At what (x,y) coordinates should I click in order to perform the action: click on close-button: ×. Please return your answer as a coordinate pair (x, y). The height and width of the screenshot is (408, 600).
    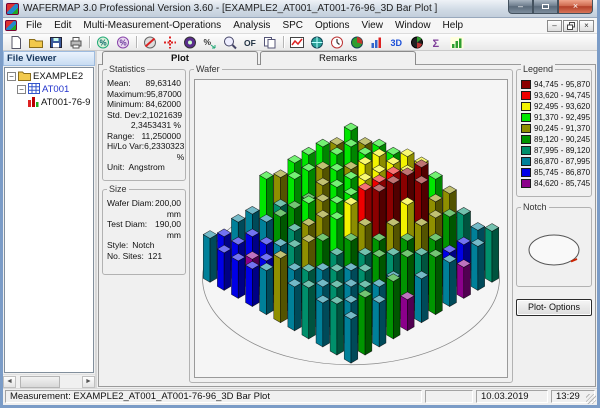
    Looking at the image, I should click on (575, 7).